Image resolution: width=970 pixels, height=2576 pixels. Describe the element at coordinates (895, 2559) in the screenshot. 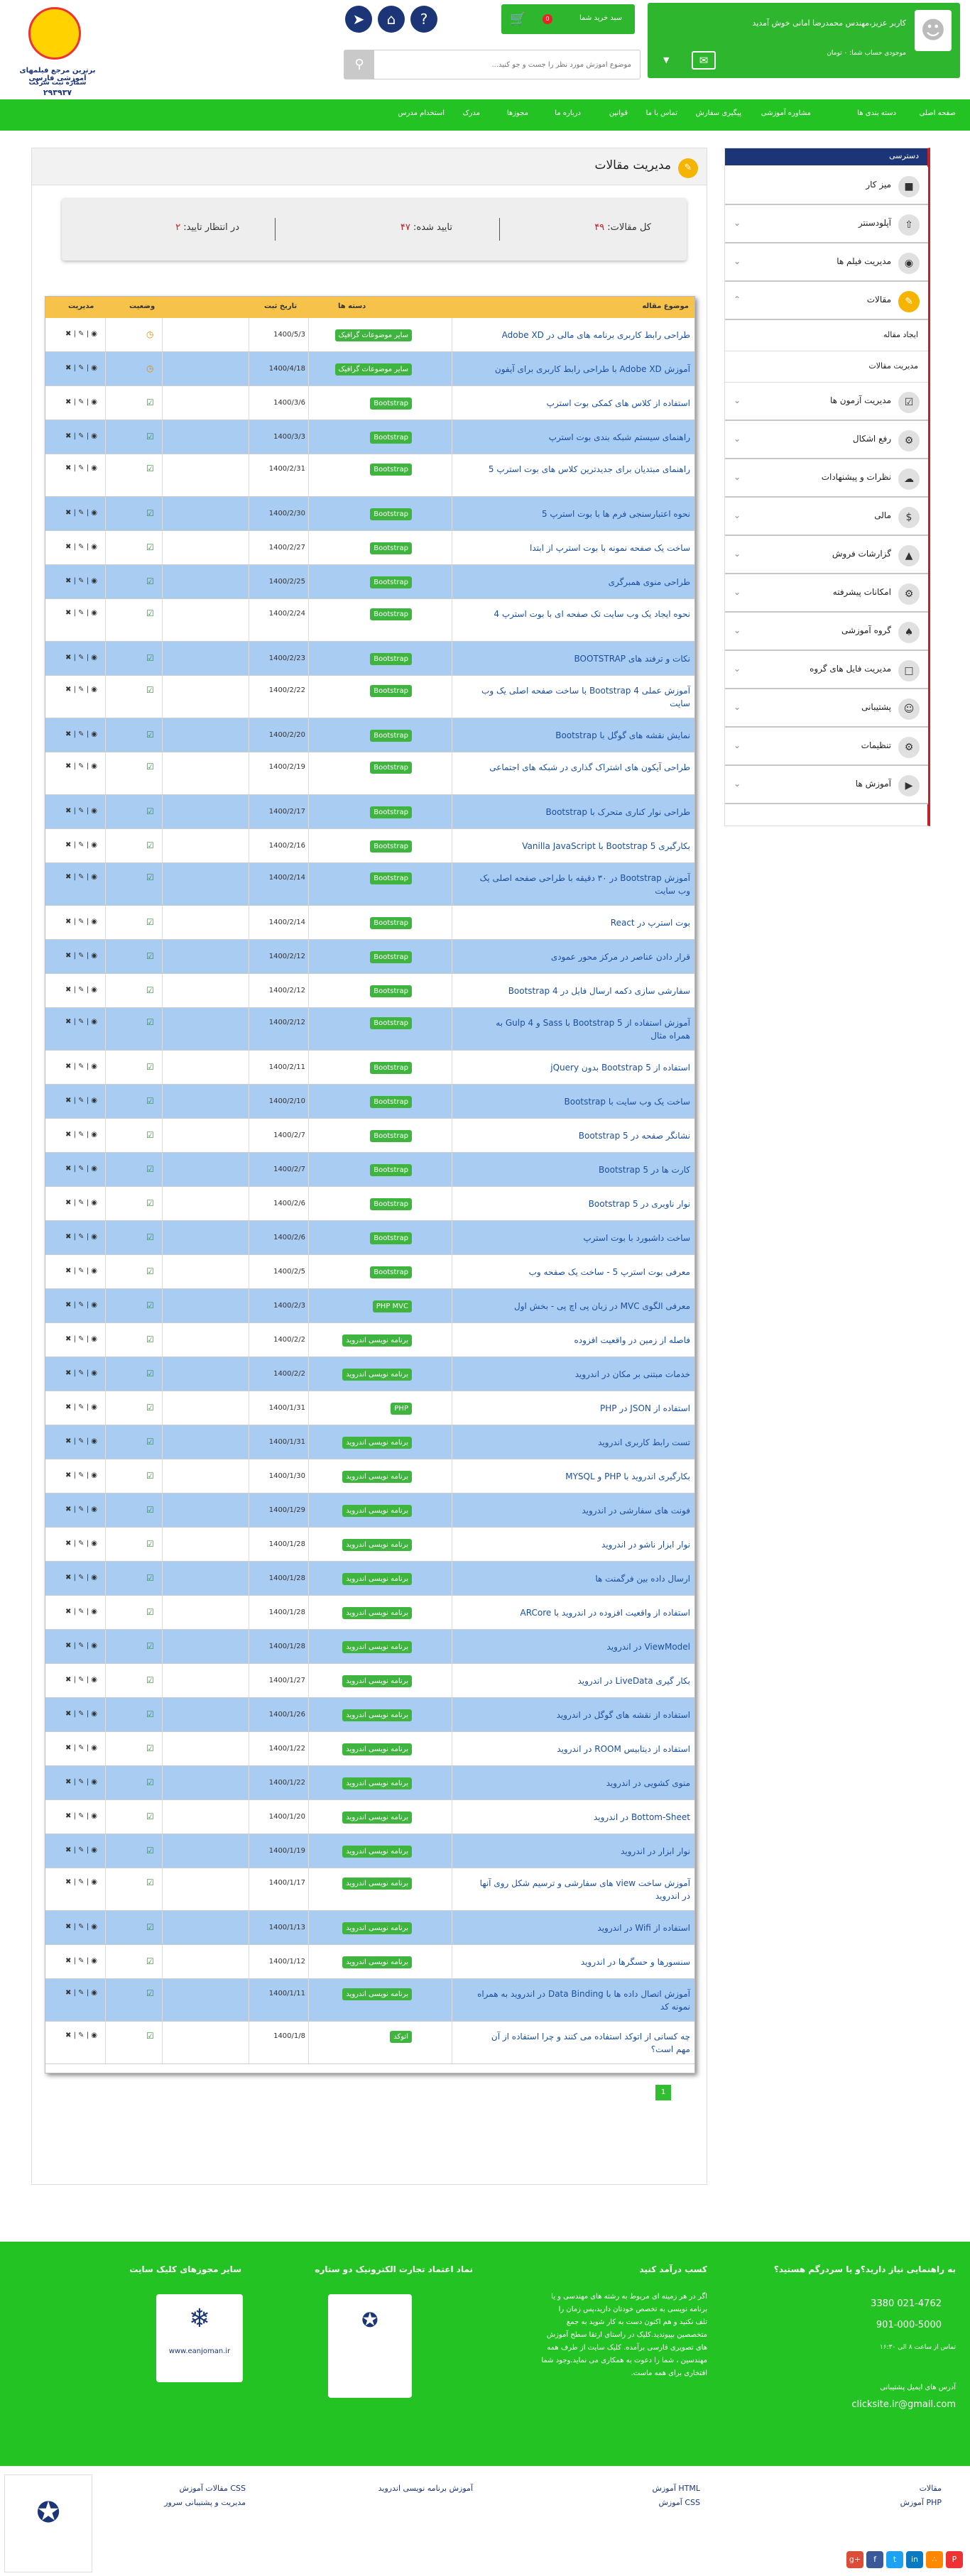

I see `twitter-icon: t` at that location.